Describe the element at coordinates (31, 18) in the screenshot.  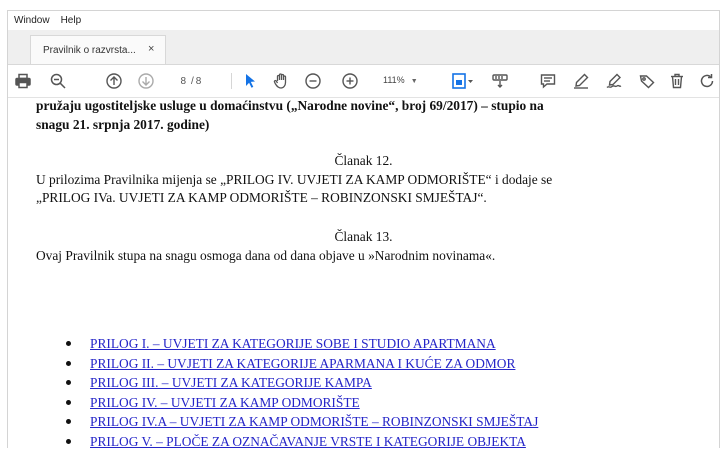
I see `menu-window: Window` at that location.